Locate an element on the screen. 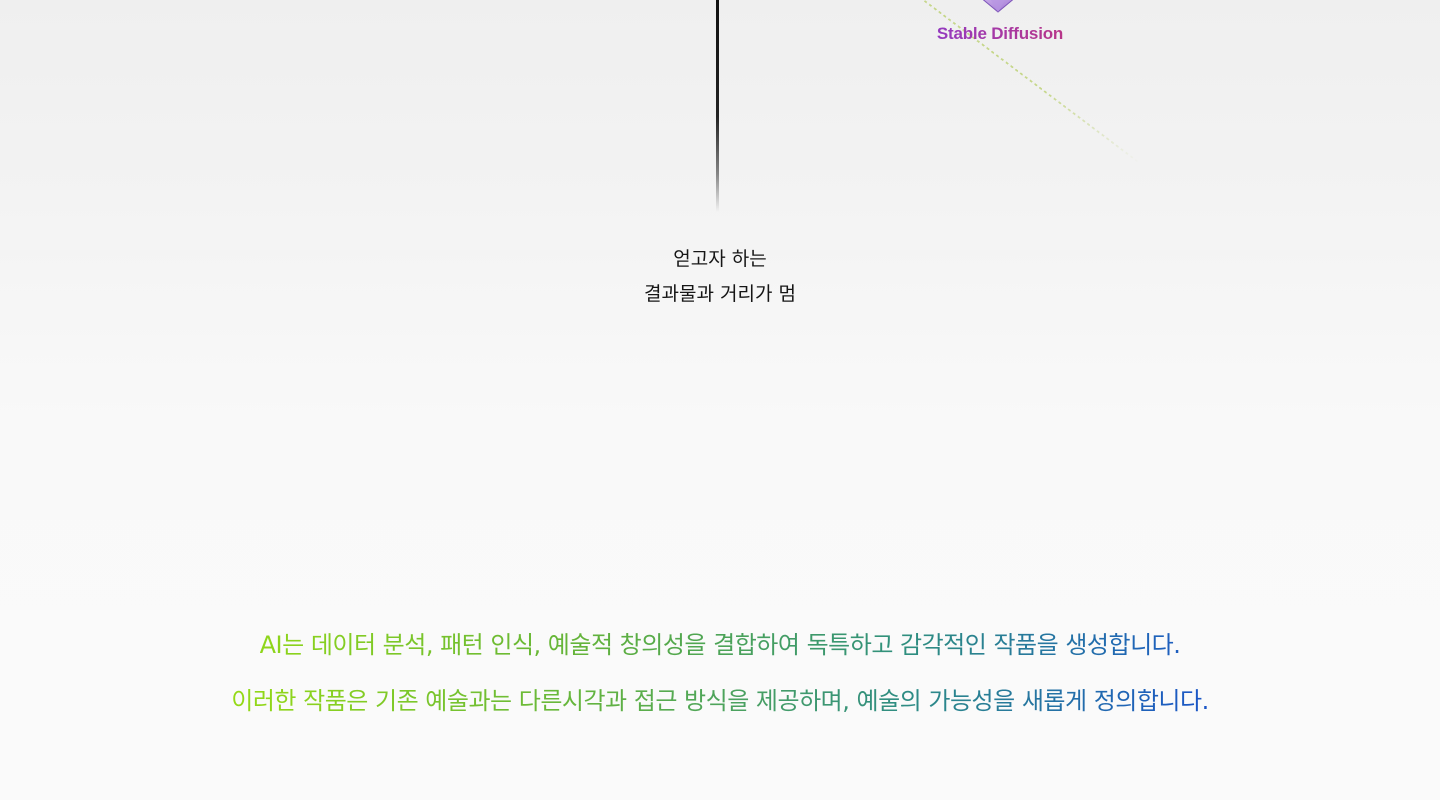  diamond-gem-icon is located at coordinates (998, 6).